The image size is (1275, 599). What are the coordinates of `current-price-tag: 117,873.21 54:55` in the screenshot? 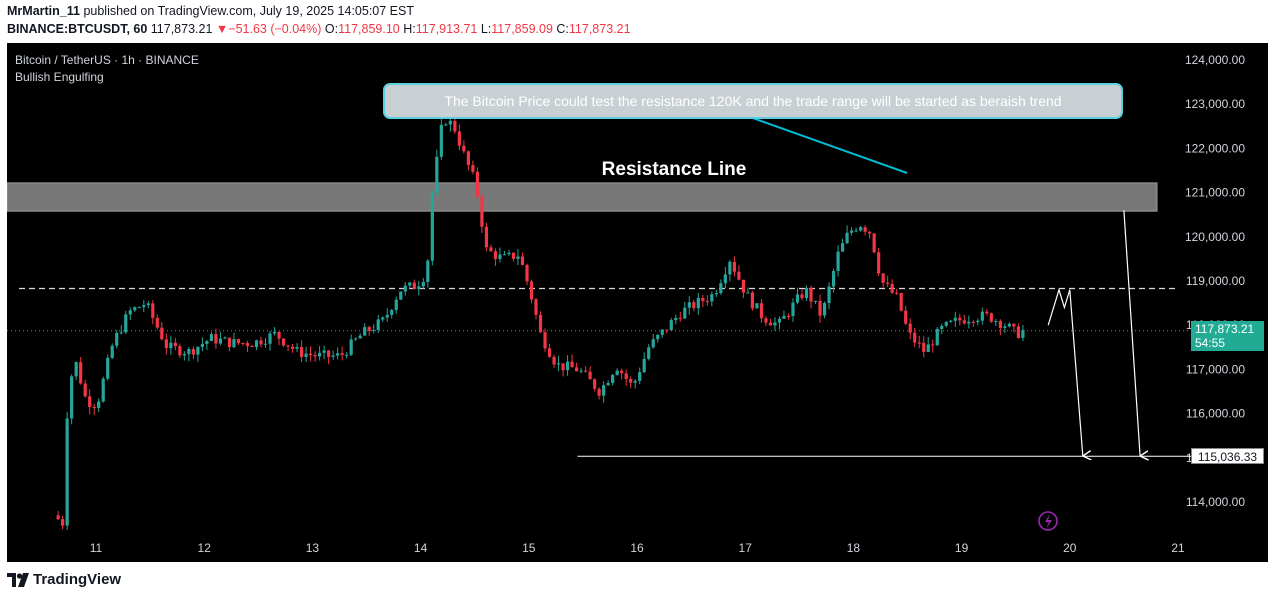 It's located at (1227, 335).